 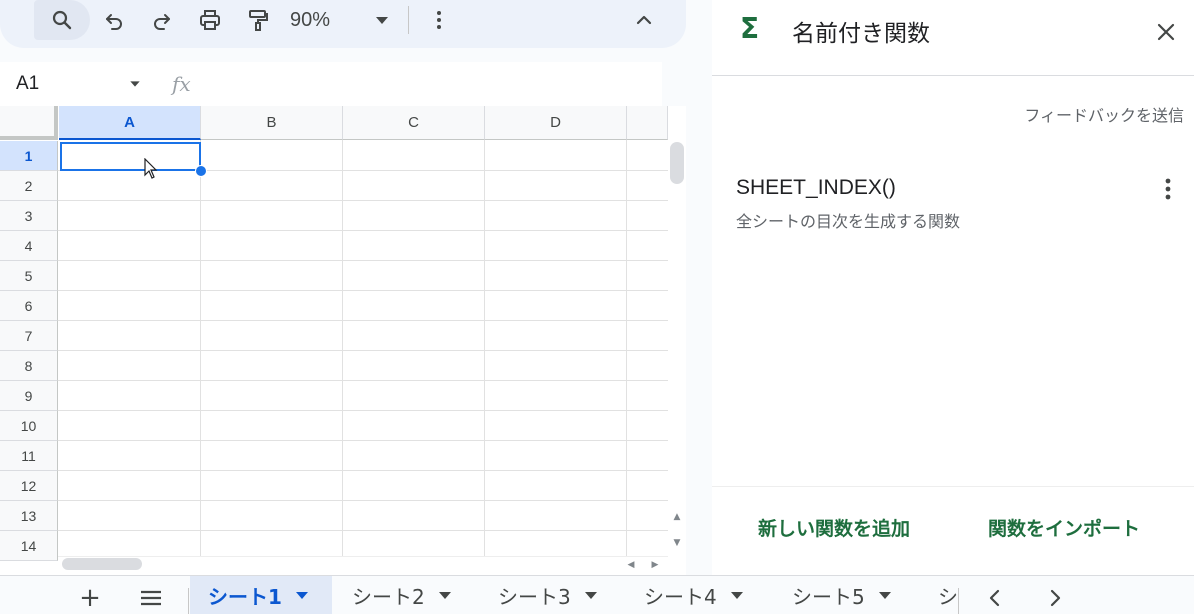 What do you see at coordinates (408, 20) in the screenshot?
I see `toolbar-divider` at bounding box center [408, 20].